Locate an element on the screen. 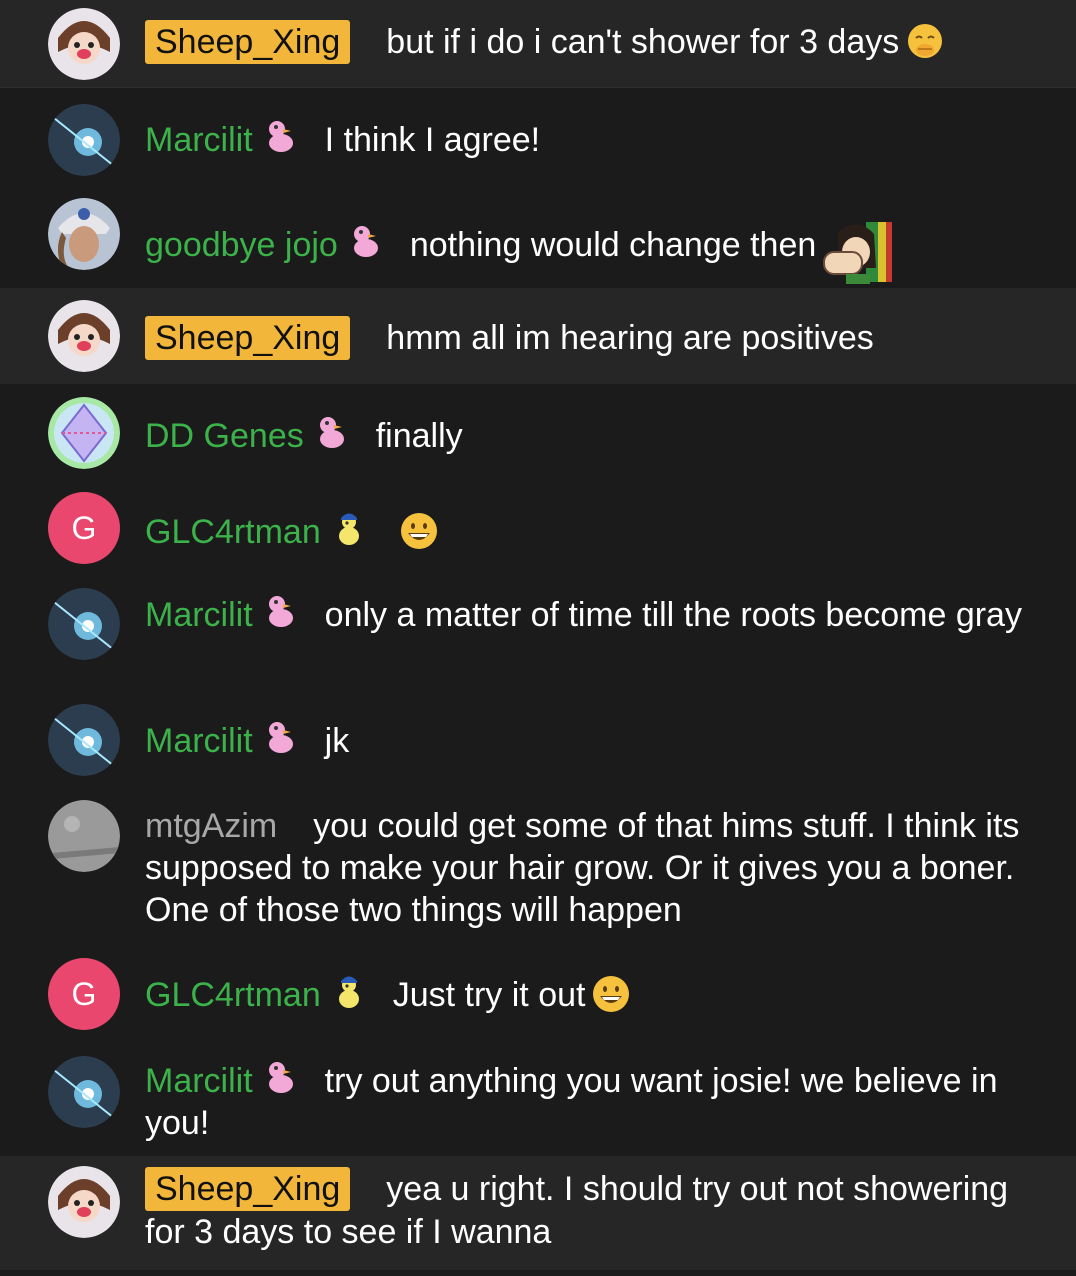  custom-emote-sticker is located at coordinates (858, 251).